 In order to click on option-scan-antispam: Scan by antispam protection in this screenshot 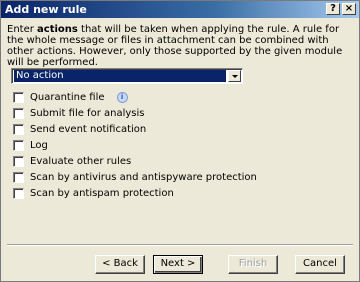, I will do `click(93, 193)`.